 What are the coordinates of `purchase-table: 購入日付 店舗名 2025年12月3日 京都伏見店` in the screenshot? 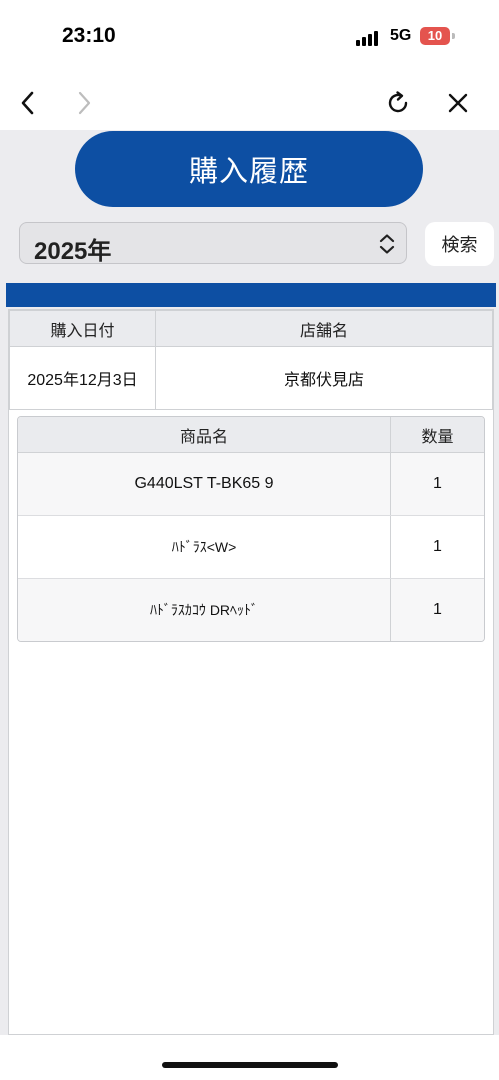 It's located at (251, 360).